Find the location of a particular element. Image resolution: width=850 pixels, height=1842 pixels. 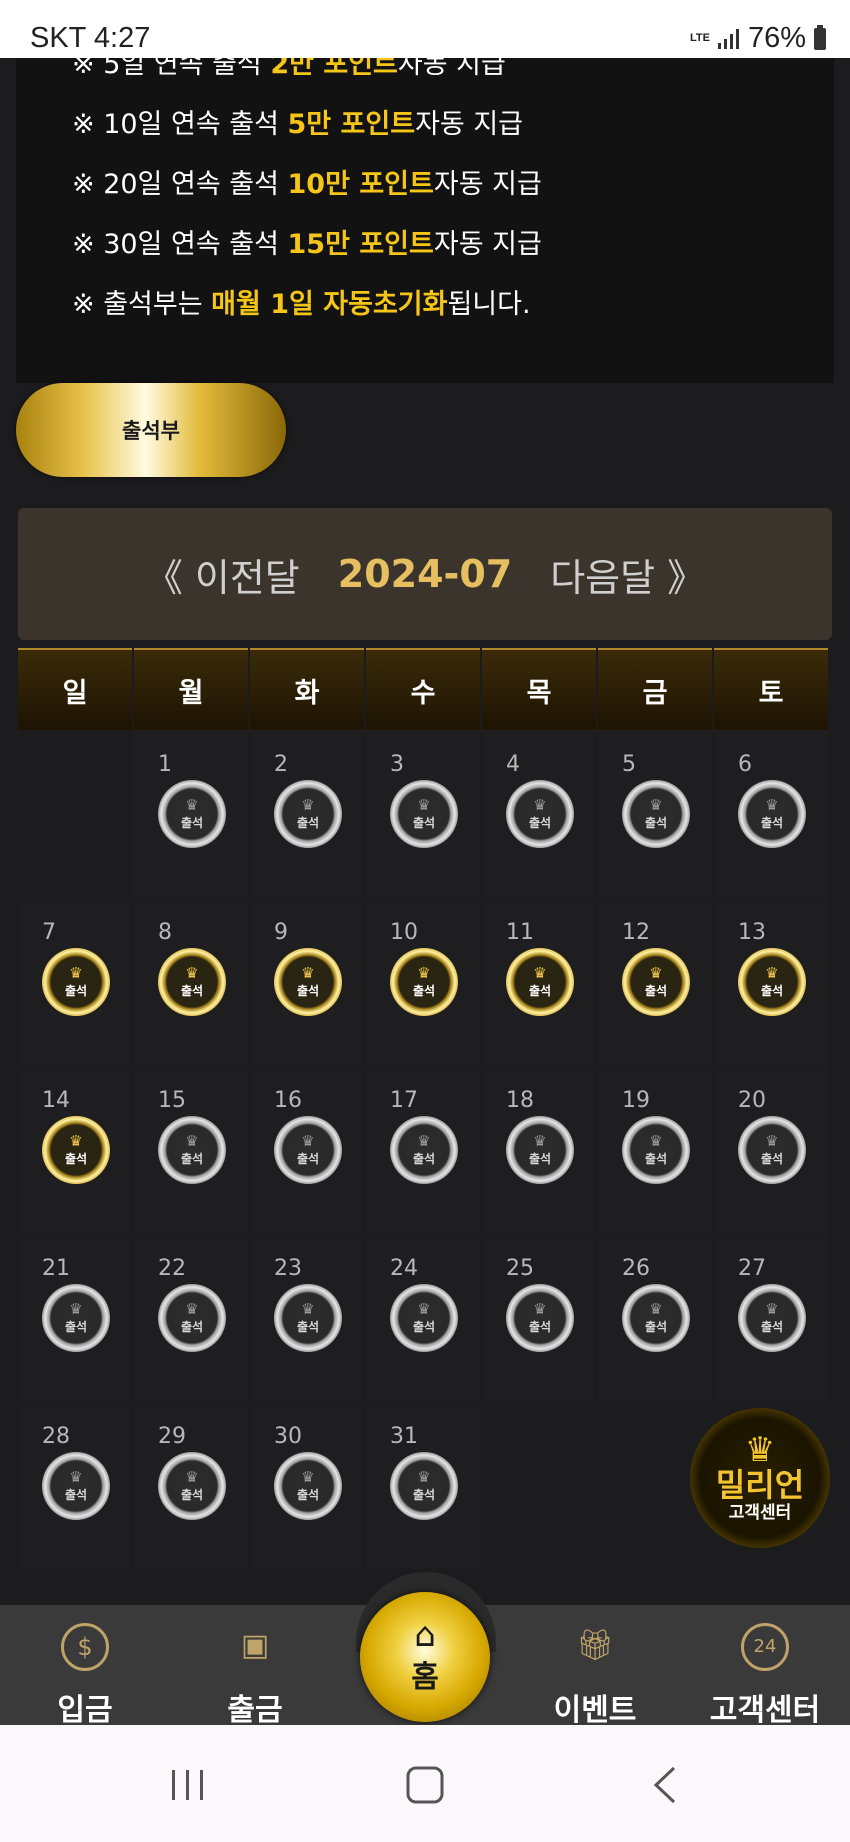

calendar-day-cell: 16 ♛ 출석 is located at coordinates (307, 1149).